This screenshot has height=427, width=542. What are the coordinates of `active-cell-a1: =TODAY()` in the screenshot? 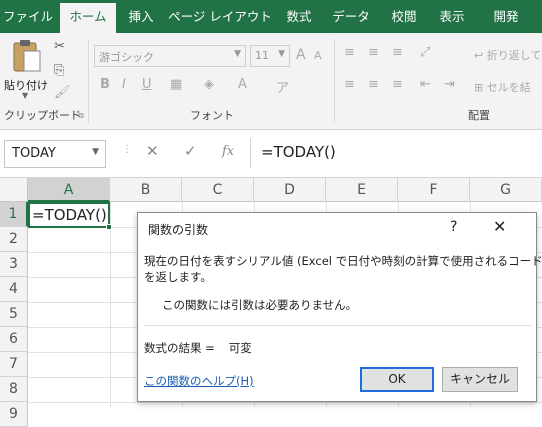 It's located at (70, 216).